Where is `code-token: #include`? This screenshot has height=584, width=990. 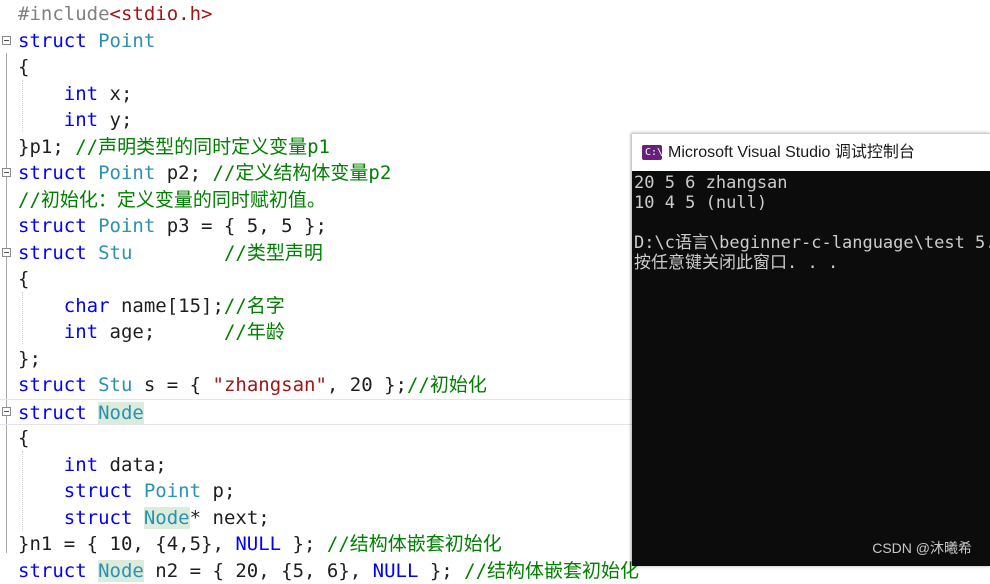
code-token: #include is located at coordinates (64, 14).